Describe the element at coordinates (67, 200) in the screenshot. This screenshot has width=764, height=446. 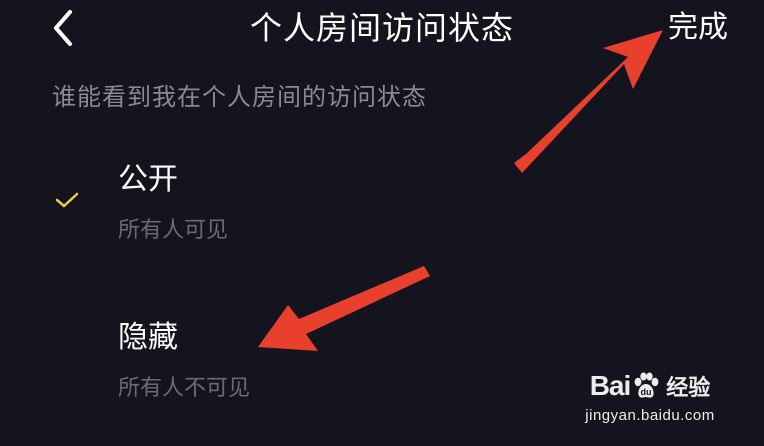
I see `checkmark-icon` at that location.